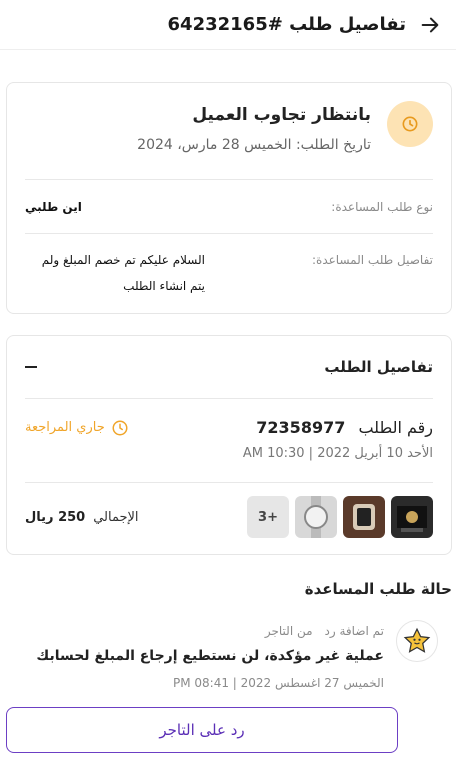 The width and height of the screenshot is (456, 757). I want to click on help-details-label: تفاصيل طلب المساعدة:, so click(372, 260).